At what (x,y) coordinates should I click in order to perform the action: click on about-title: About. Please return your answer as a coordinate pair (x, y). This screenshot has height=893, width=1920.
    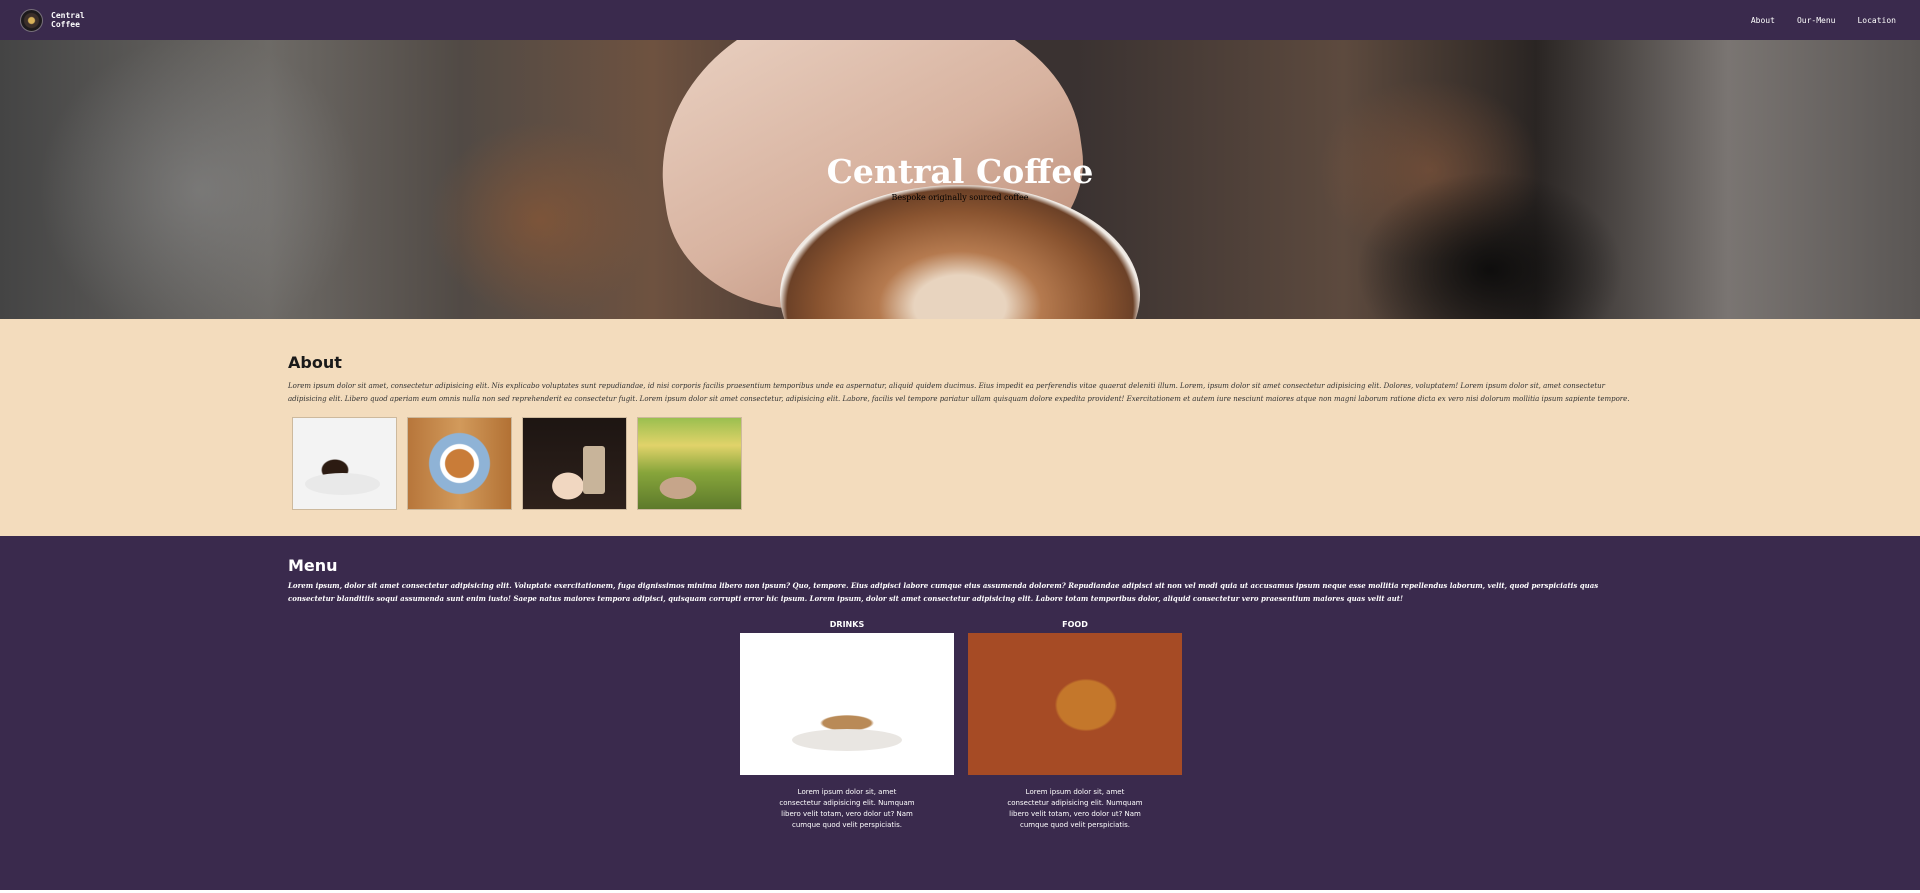
    Looking at the image, I should click on (315, 362).